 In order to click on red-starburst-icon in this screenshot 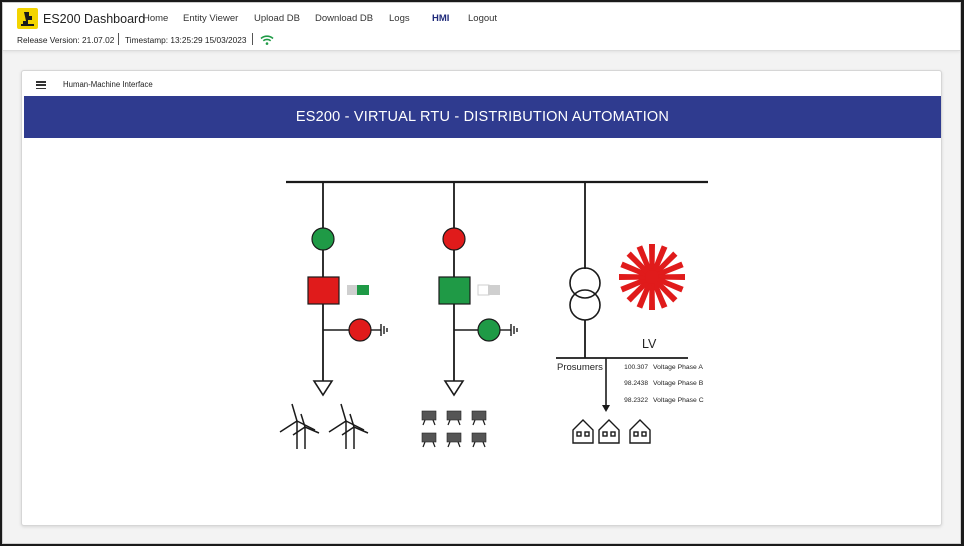, I will do `click(652, 277)`.